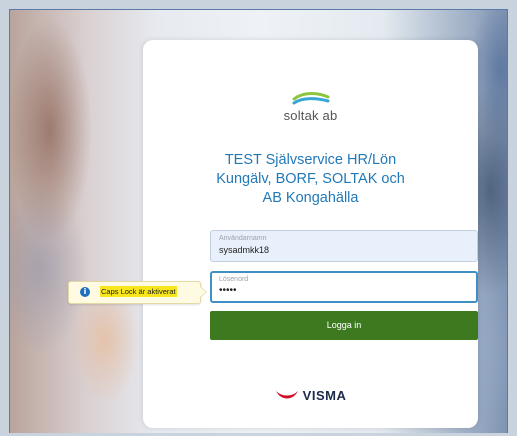 The image size is (517, 436). What do you see at coordinates (310, 105) in the screenshot?
I see `soltak-logo: soltak ab` at bounding box center [310, 105].